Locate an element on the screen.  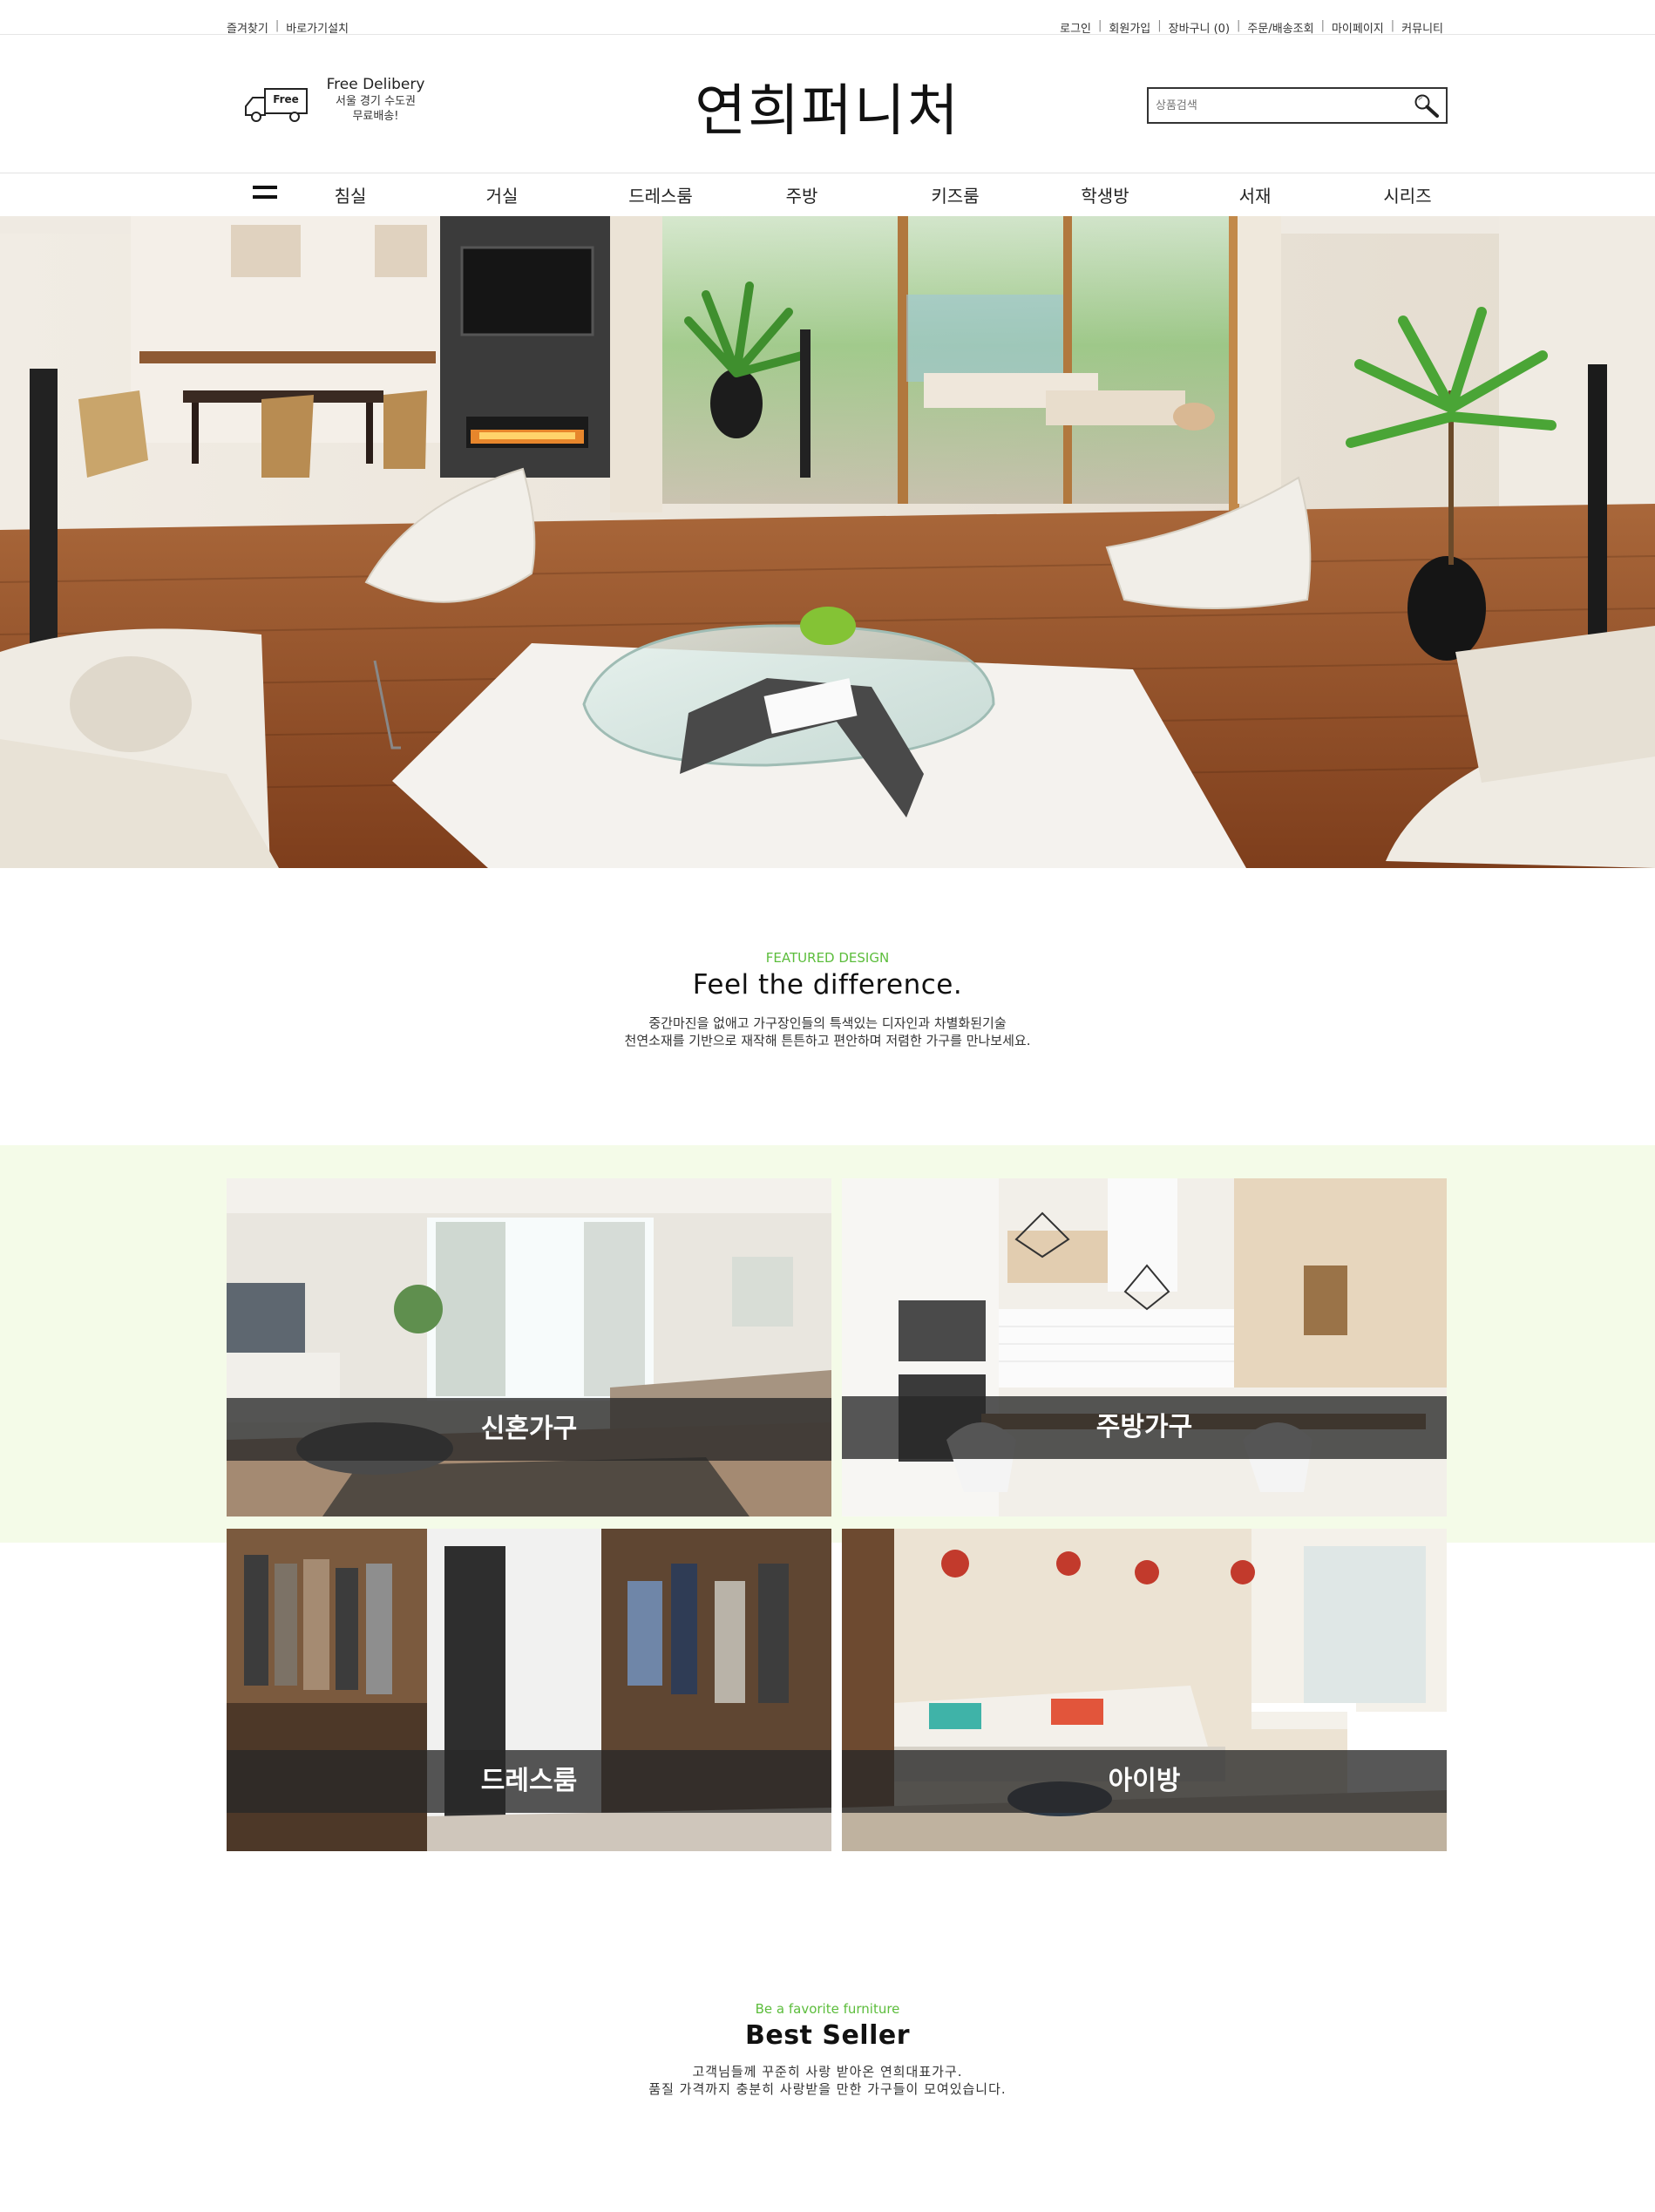
nav-item-kitchen: 주방 is located at coordinates (802, 194).